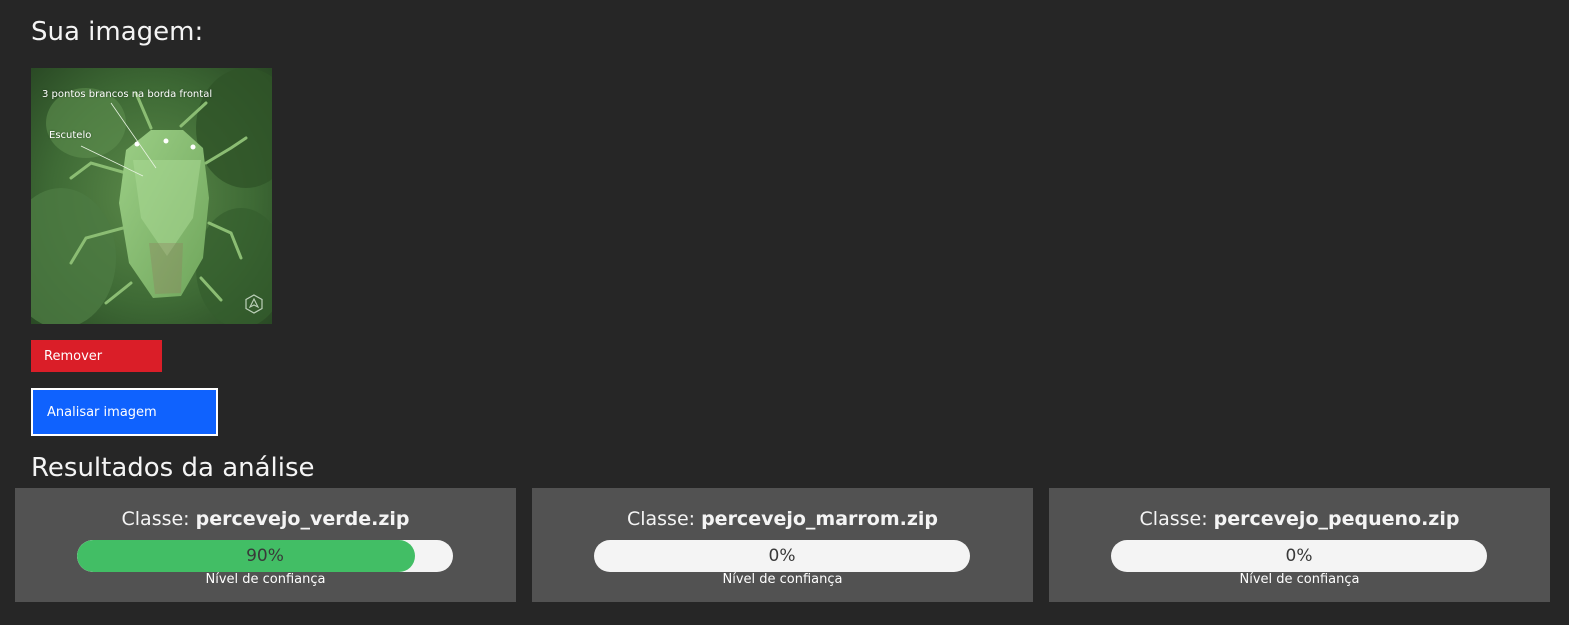  What do you see at coordinates (70, 135) in the screenshot?
I see `image-annotation-scutellum: Escutelo` at bounding box center [70, 135].